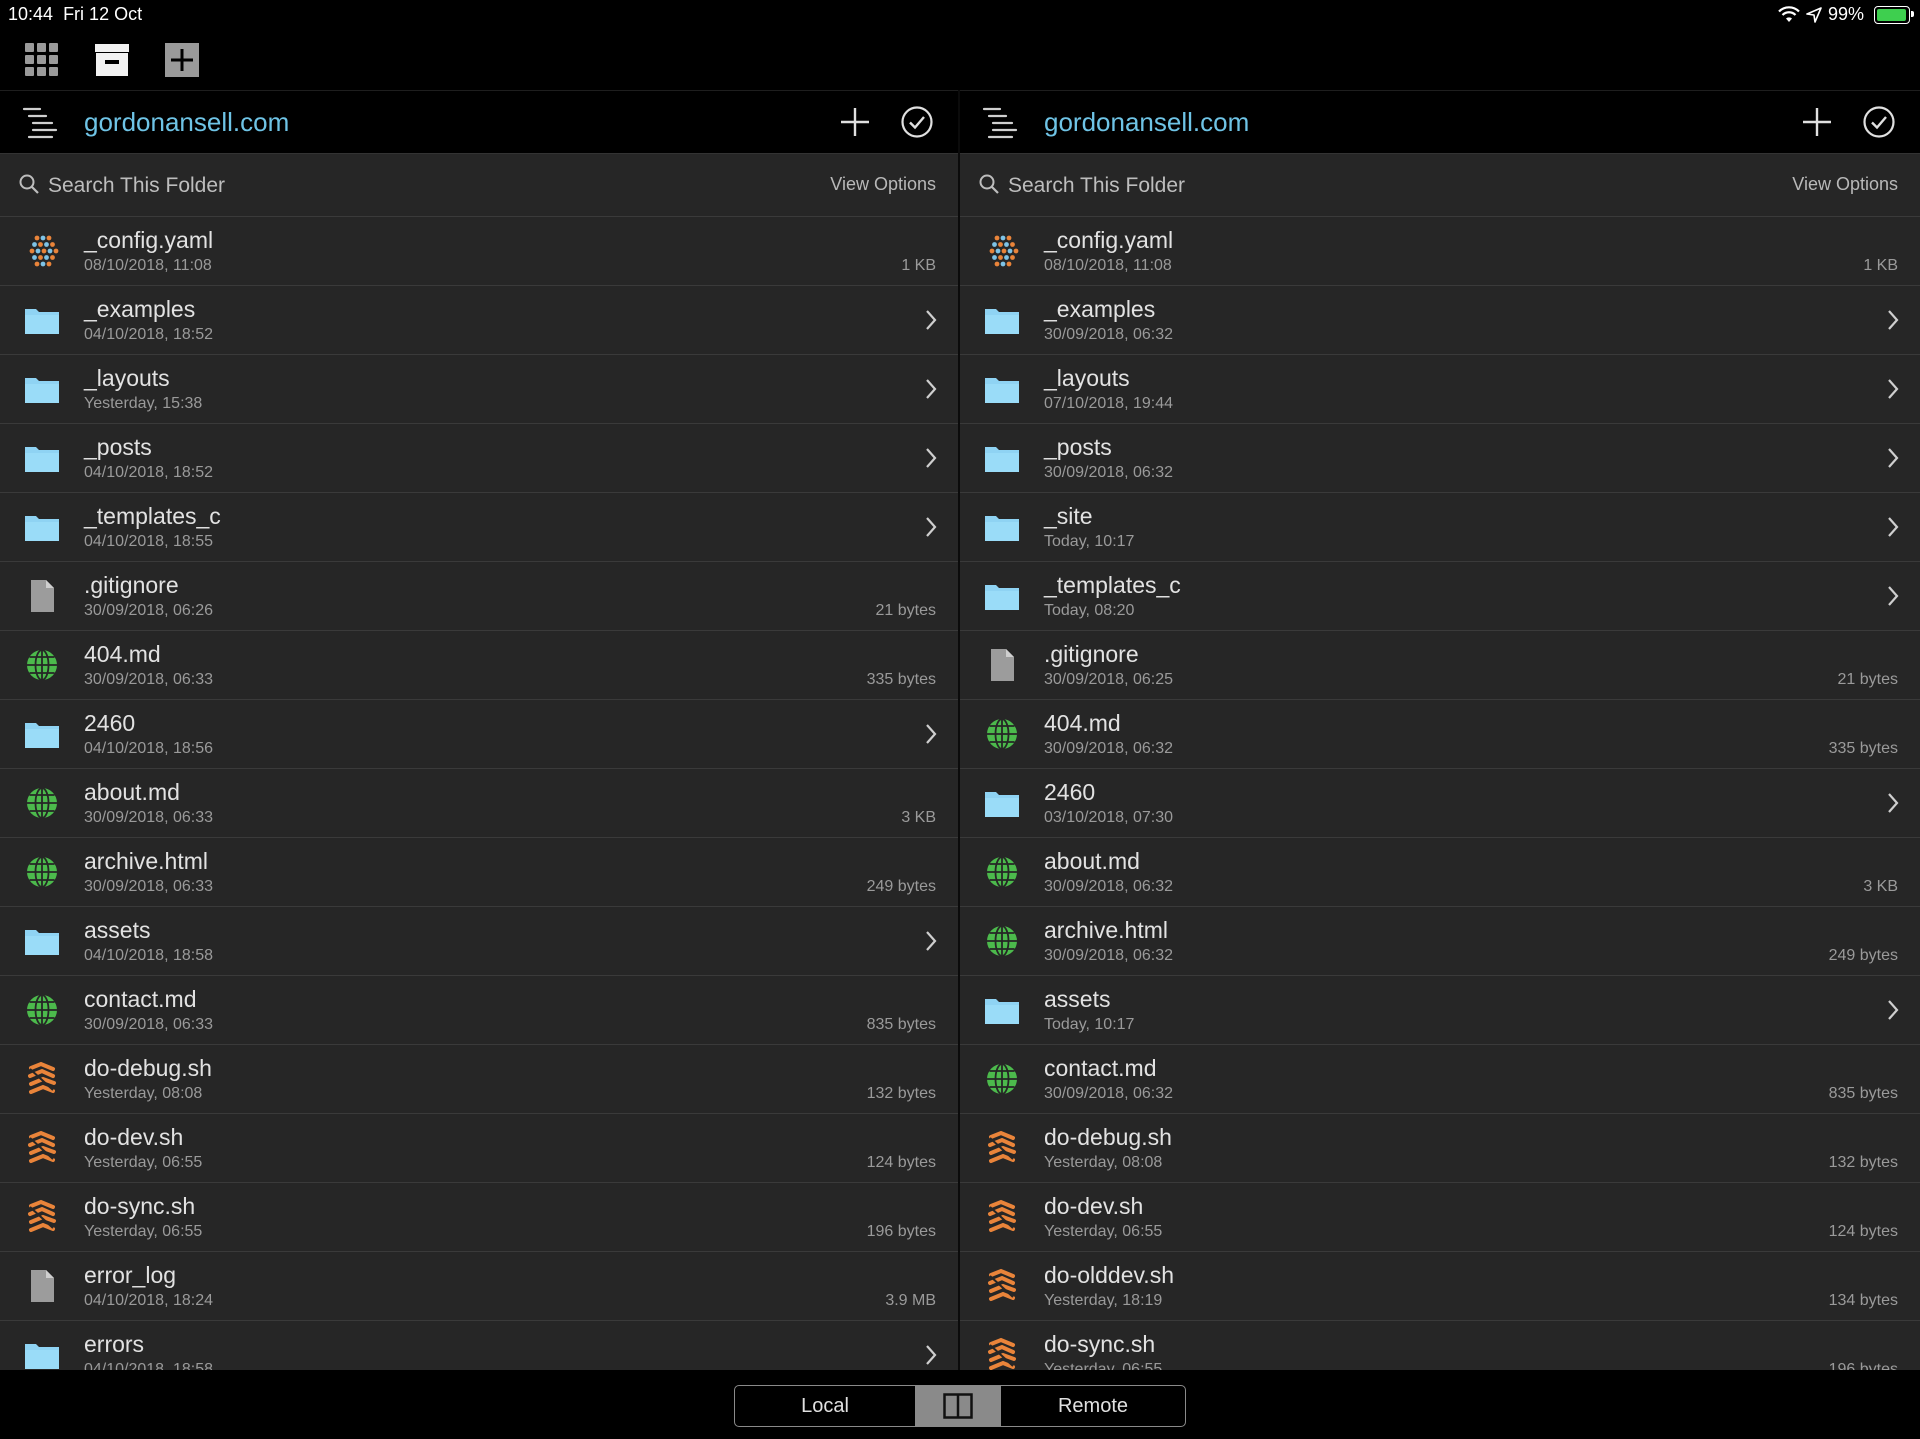 The height and width of the screenshot is (1439, 1920). I want to click on file-date: 04/10/2018, 18:24, so click(149, 1300).